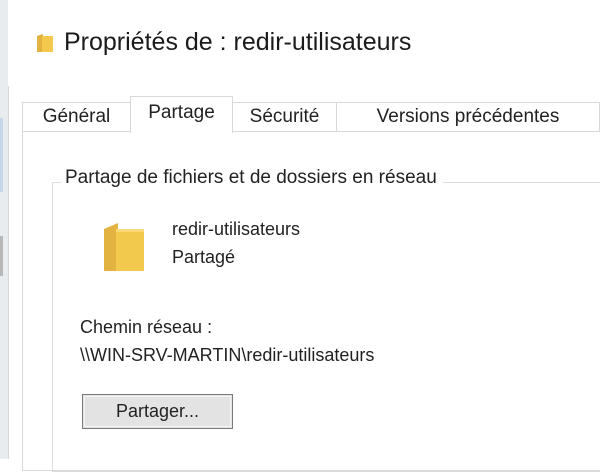 This screenshot has width=600, height=472. Describe the element at coordinates (1, 155) in the screenshot. I see `background-selection-marker` at that location.